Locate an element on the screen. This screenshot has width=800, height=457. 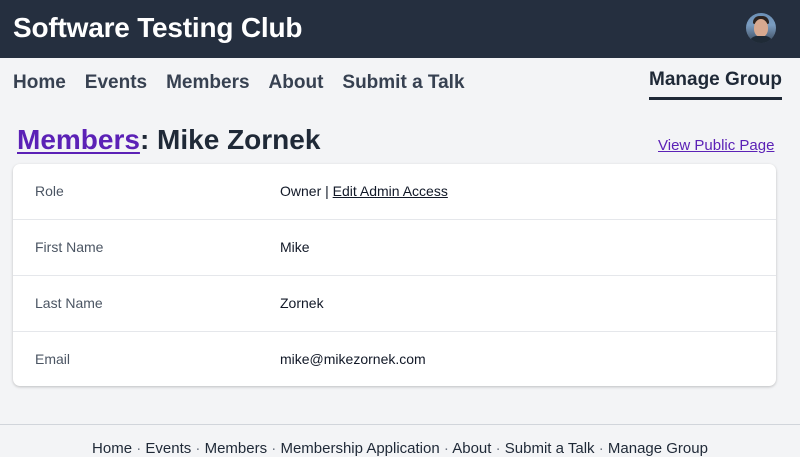
edit-admin-access-link: Edit Admin Access is located at coordinates (390, 191).